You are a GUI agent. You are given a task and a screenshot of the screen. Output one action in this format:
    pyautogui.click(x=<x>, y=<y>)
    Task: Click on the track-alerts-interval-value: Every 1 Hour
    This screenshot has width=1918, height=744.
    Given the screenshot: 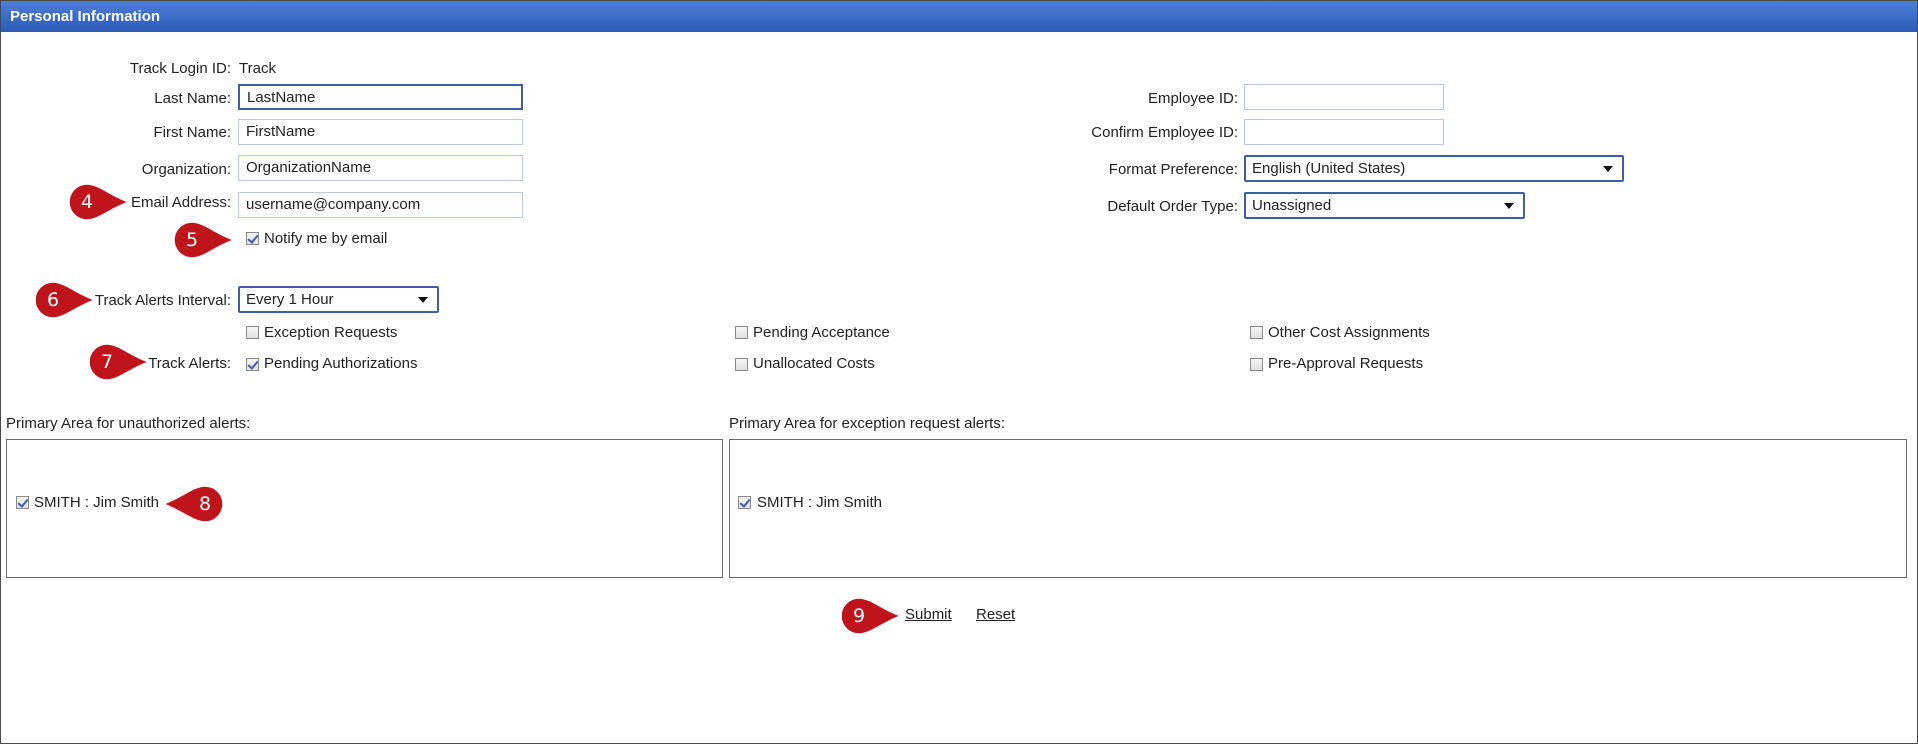 What is the action you would take?
    pyautogui.click(x=290, y=299)
    